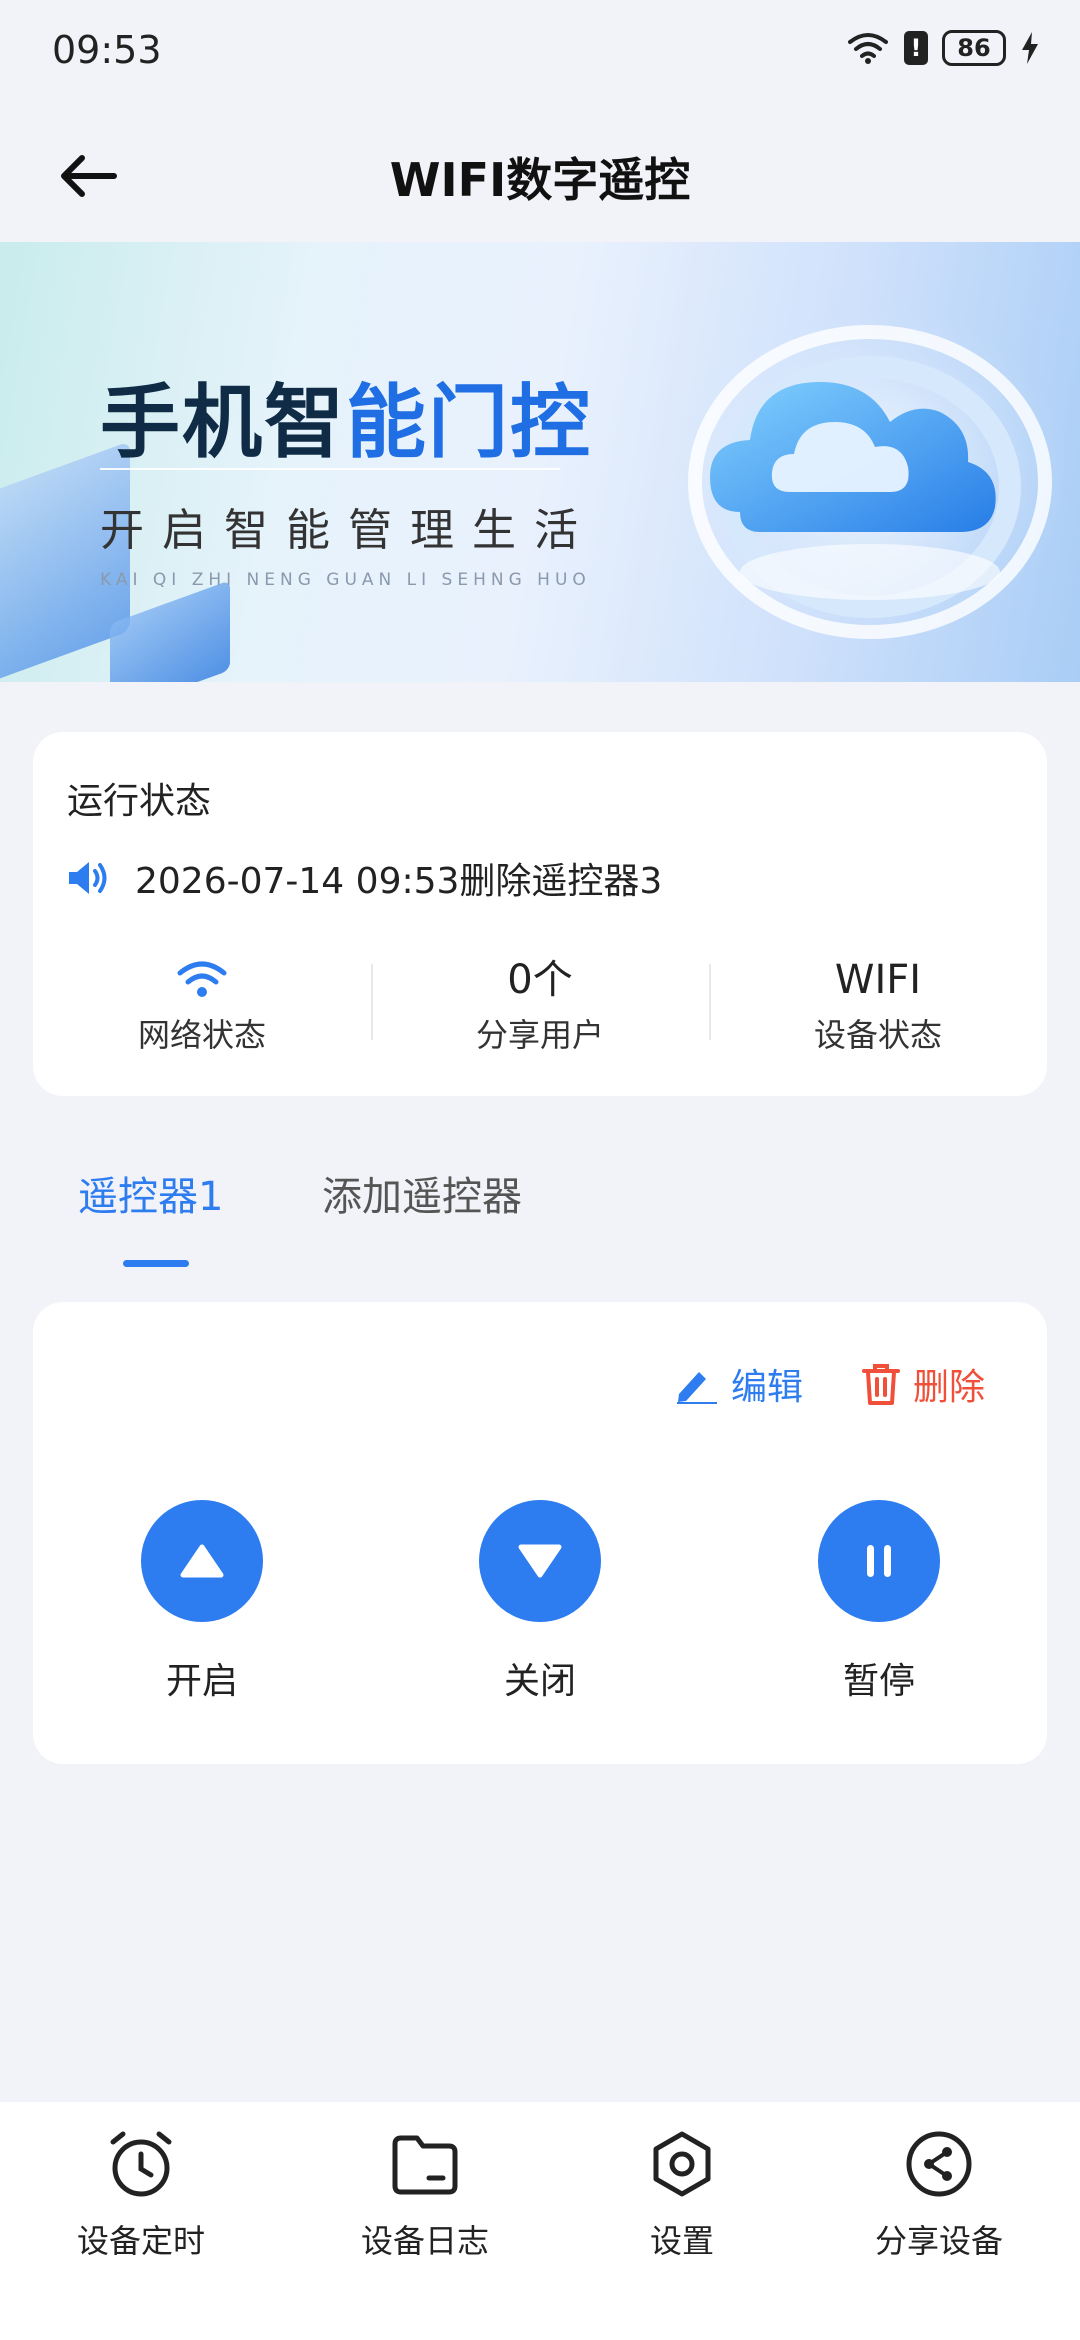 The height and width of the screenshot is (2340, 1080). I want to click on wifi-icon, so click(202, 979).